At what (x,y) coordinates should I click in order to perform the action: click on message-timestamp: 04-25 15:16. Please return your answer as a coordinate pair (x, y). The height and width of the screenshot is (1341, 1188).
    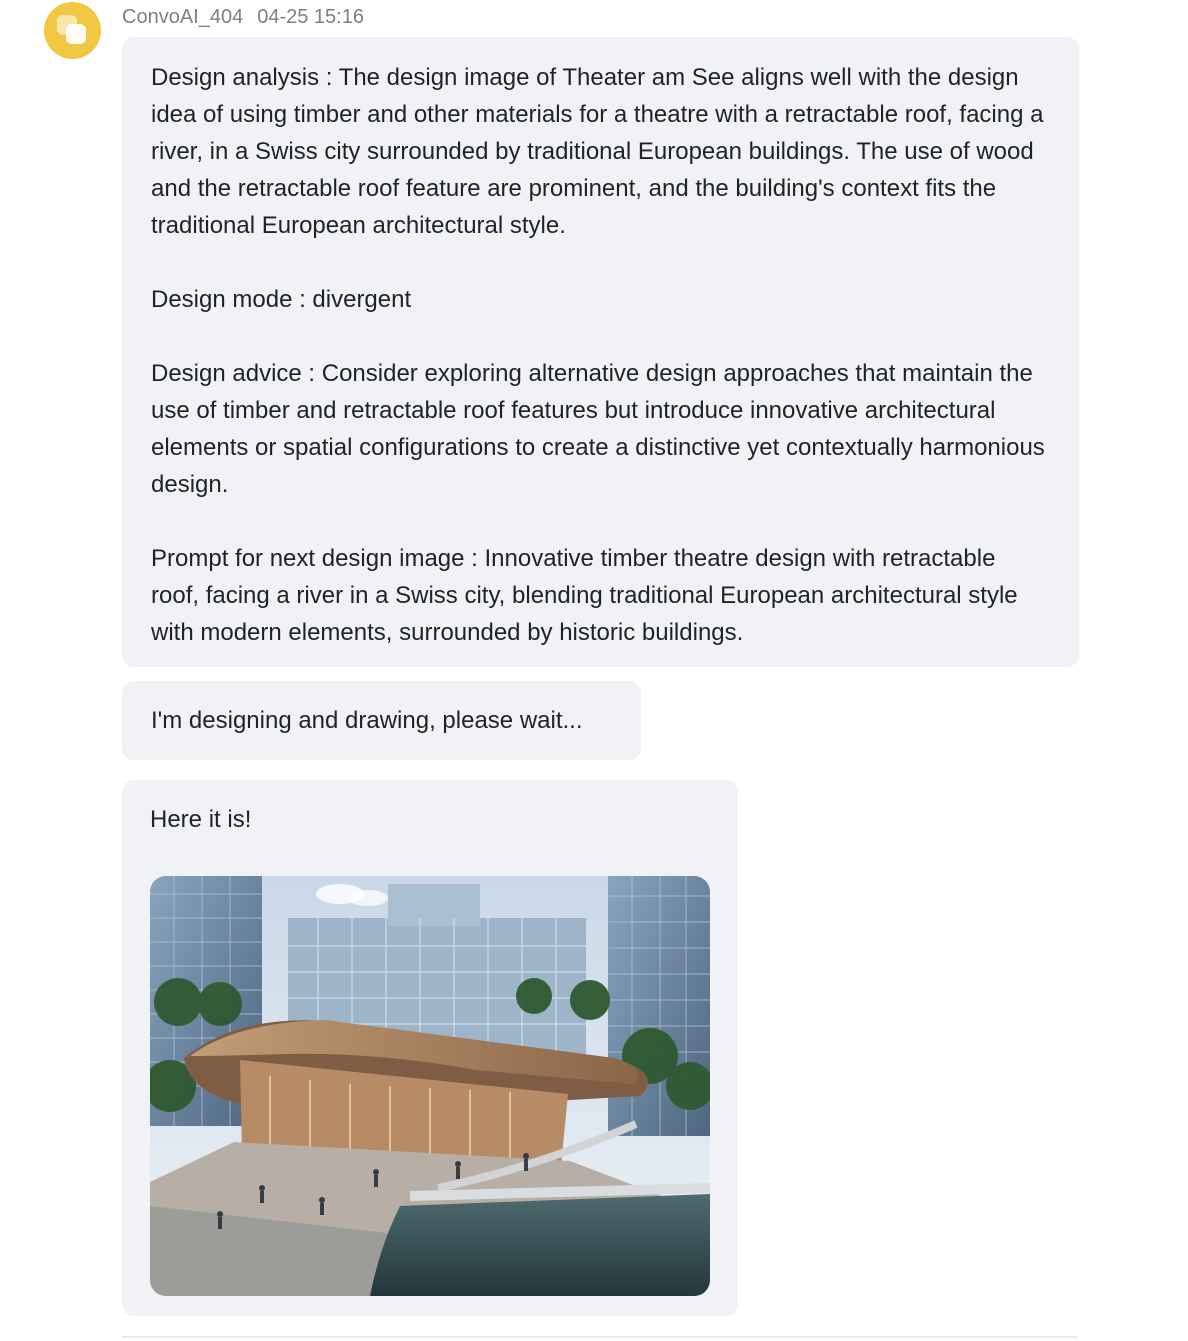
    Looking at the image, I should click on (310, 17).